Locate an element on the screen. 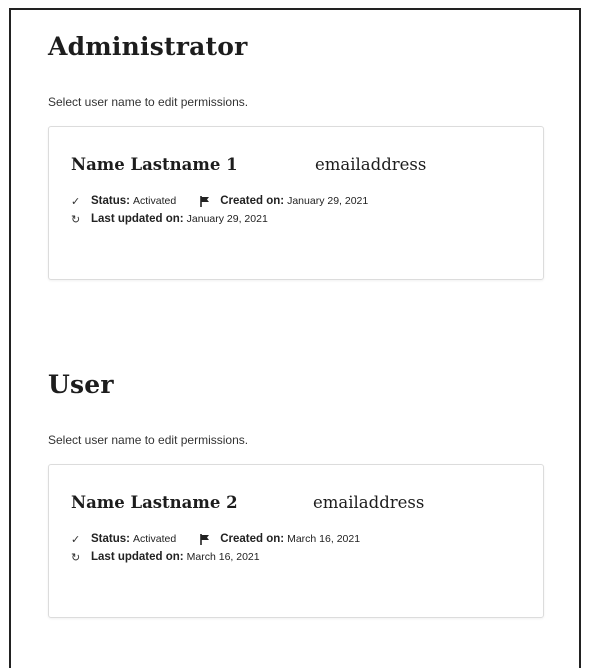  administrator-instructions: Select user name to edit permissions. is located at coordinates (148, 102).